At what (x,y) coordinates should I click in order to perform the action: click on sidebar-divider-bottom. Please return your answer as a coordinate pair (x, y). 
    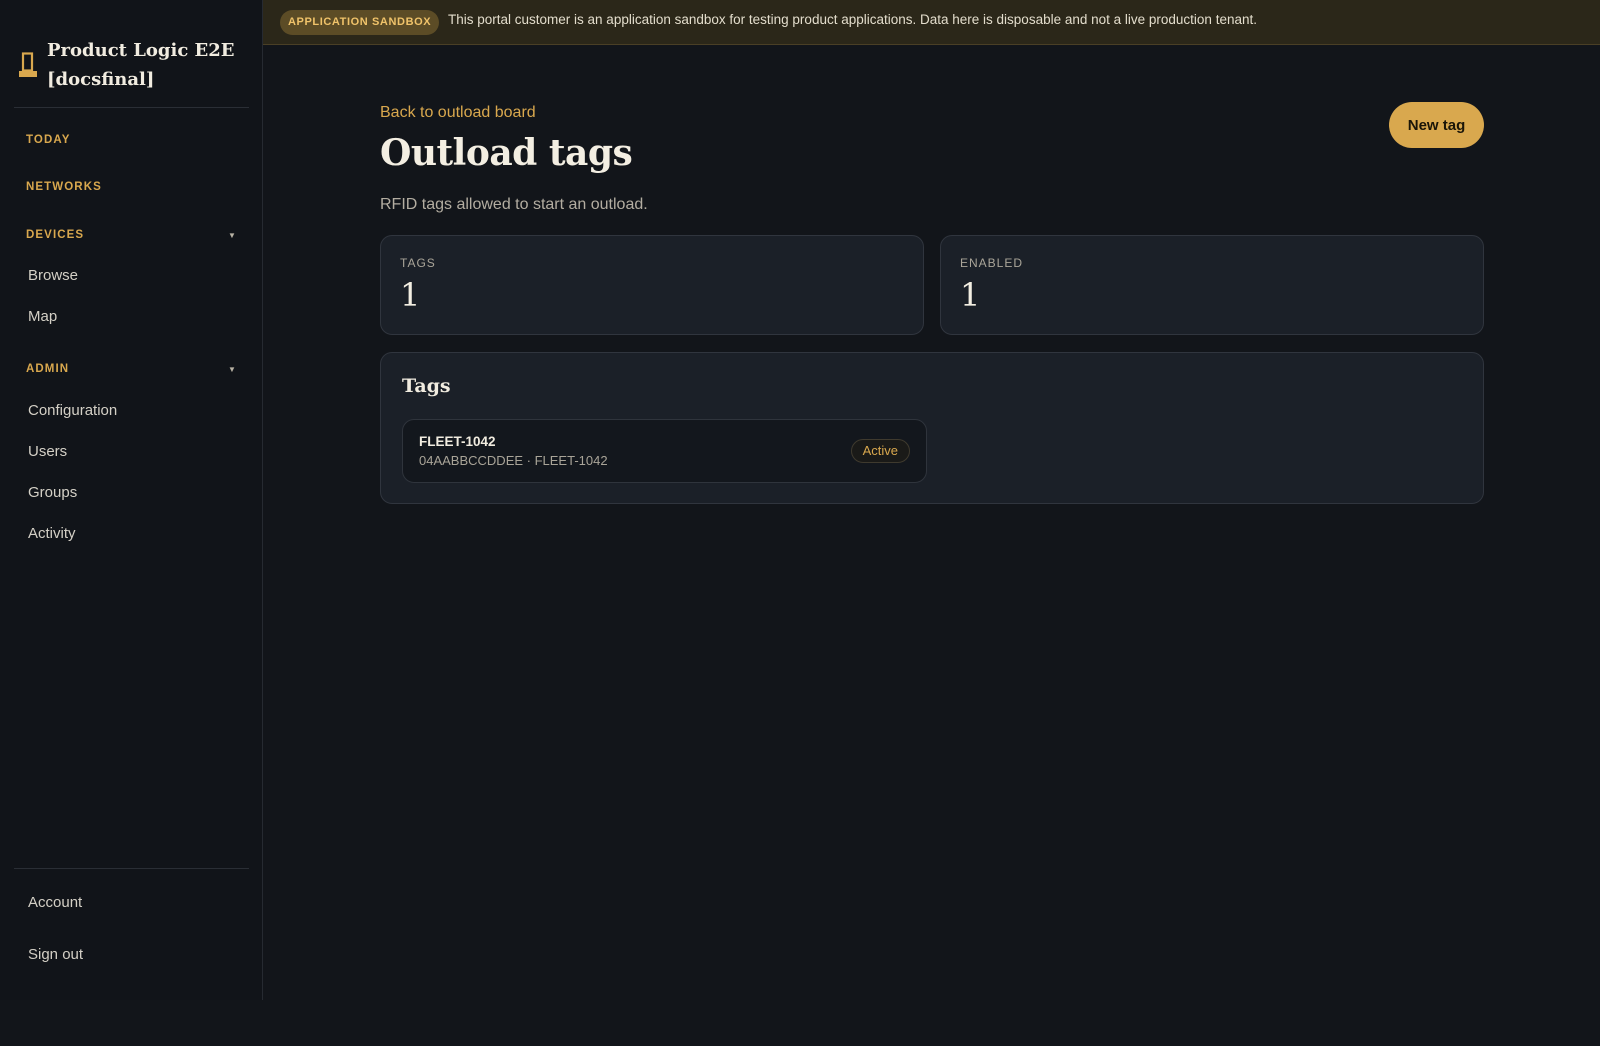
    Looking at the image, I should click on (131, 868).